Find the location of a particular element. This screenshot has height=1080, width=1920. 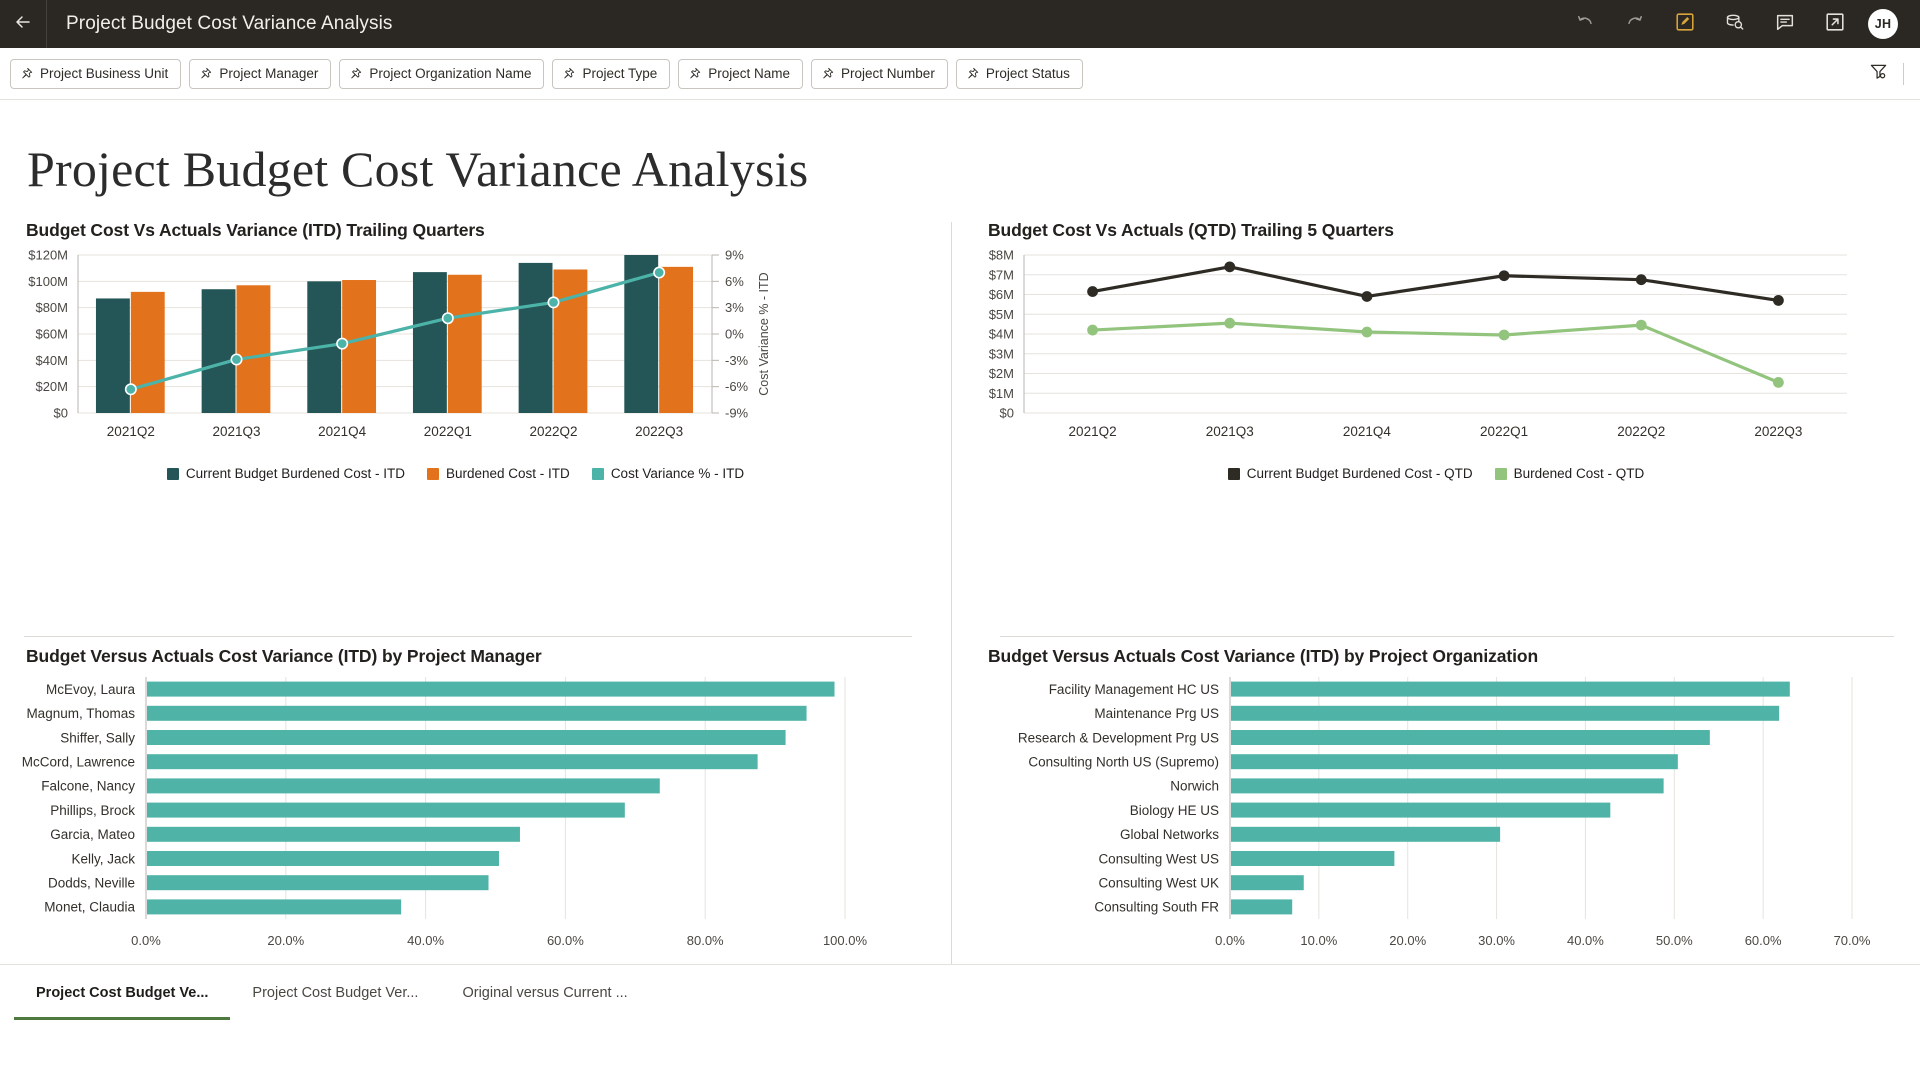

redo-button is located at coordinates (1635, 24).